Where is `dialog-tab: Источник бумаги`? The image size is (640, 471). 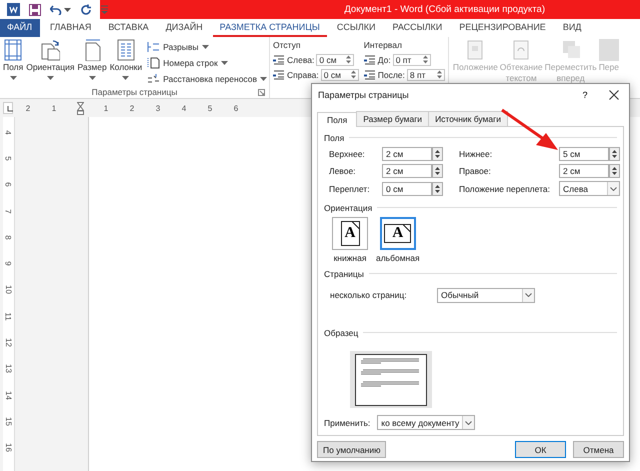
dialog-tab: Источник бумаги is located at coordinates (468, 118).